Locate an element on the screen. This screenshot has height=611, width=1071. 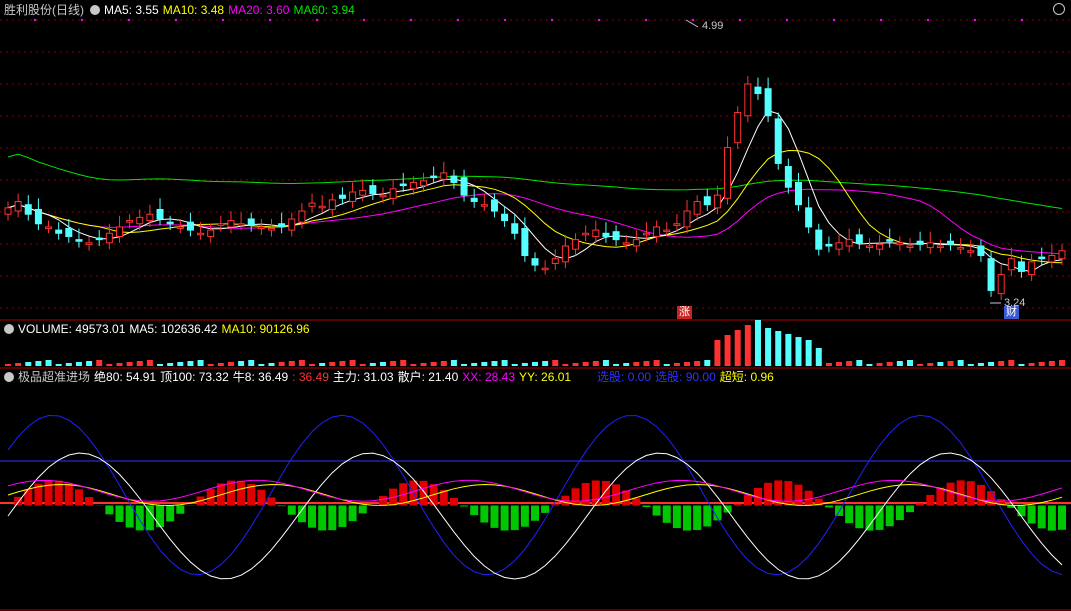
ma20-label: MA20: 3.60 is located at coordinates (259, 10).